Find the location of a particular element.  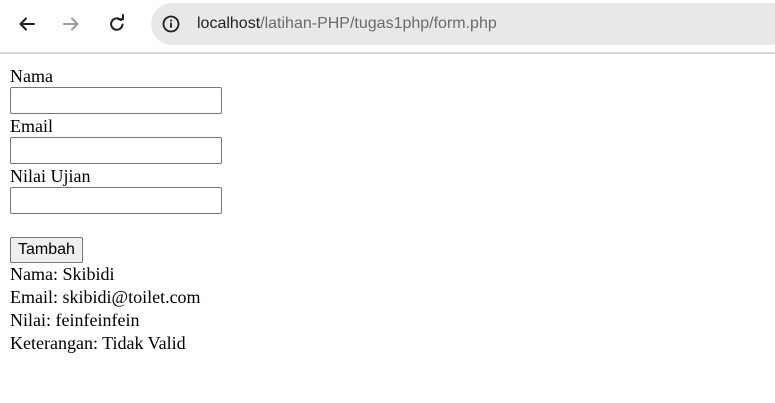

browser-toolbar: localhost/latihan-PHP/tugas1php/form.php is located at coordinates (387, 27).